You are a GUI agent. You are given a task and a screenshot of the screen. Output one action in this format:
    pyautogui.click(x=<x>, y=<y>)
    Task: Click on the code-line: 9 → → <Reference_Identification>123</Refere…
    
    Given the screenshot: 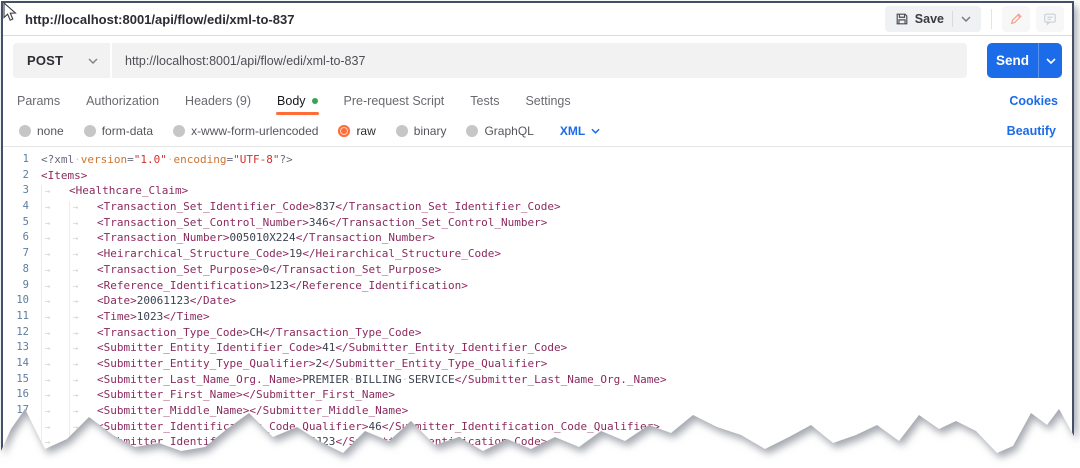 What is the action you would take?
    pyautogui.click(x=537, y=287)
    